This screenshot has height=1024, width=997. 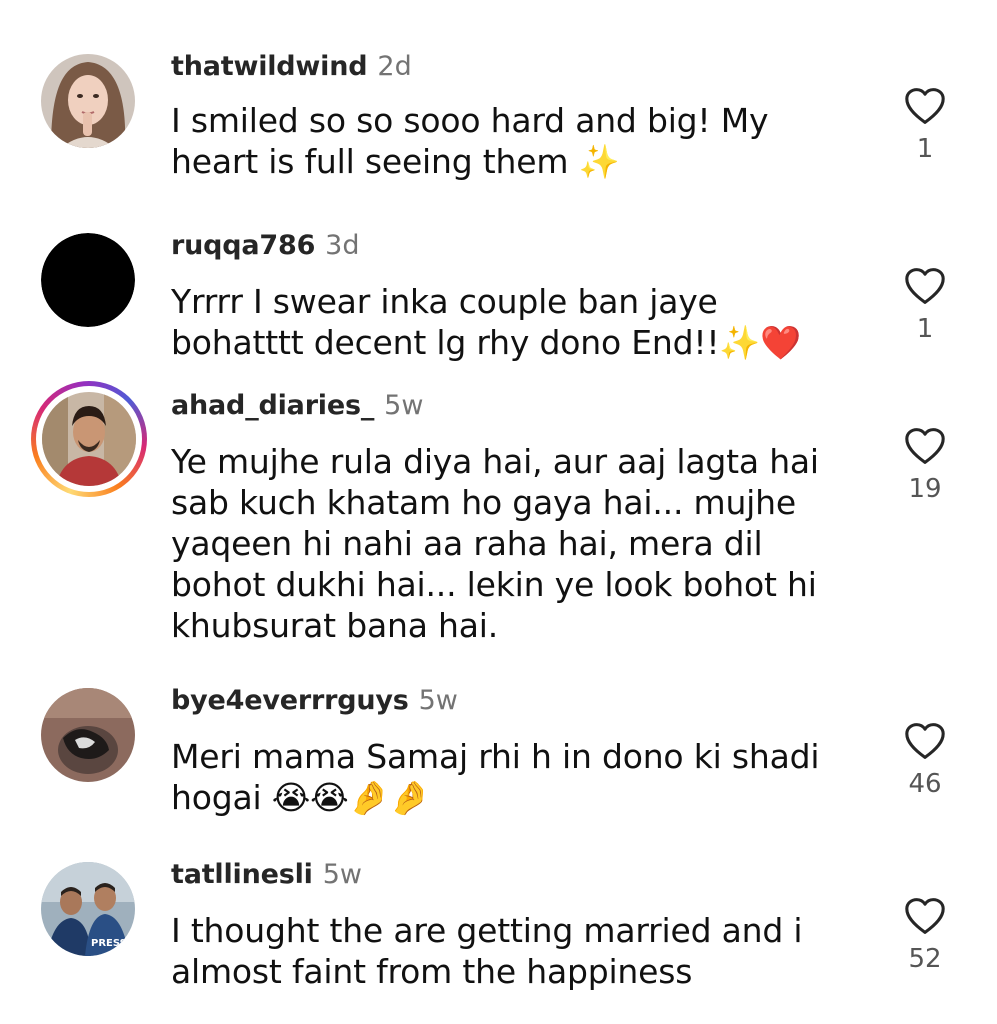 What do you see at coordinates (242, 874) in the screenshot?
I see `username: tatllinesli` at bounding box center [242, 874].